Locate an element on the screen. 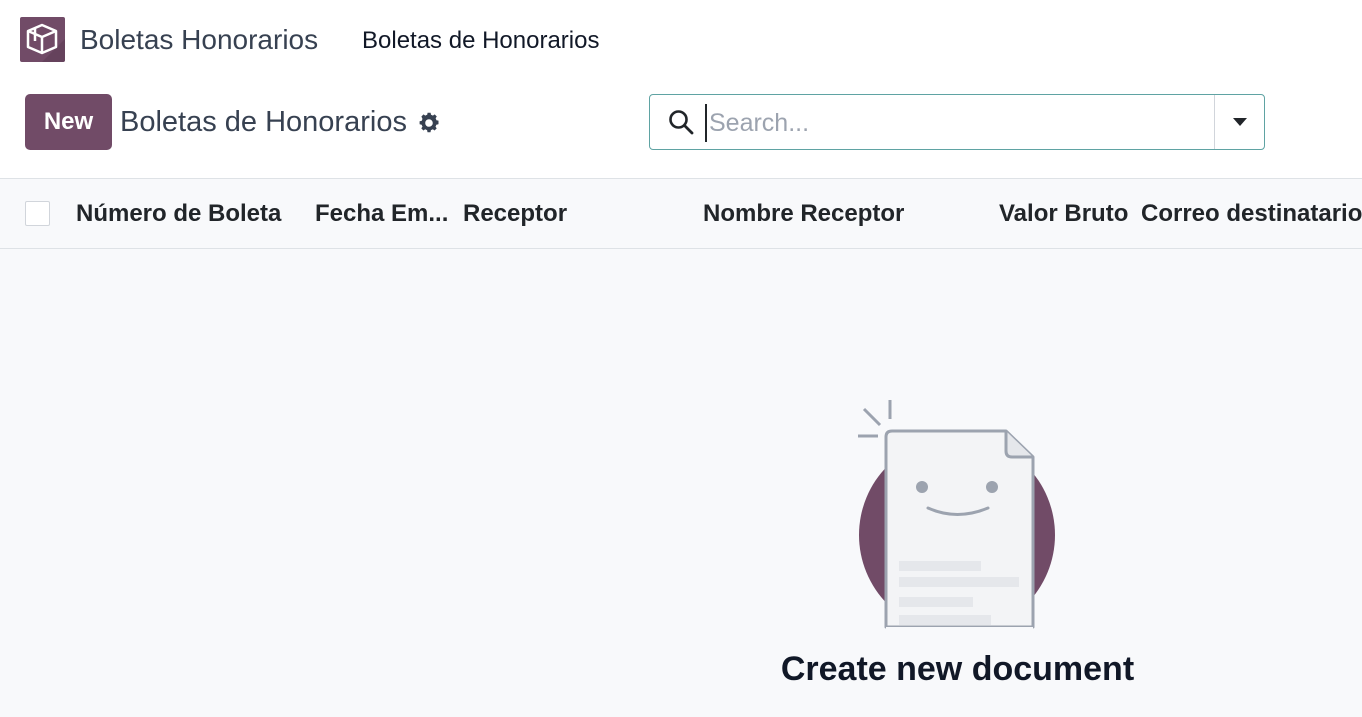 The image size is (1362, 717). page-title: Boletas de Honorarios is located at coordinates (263, 122).